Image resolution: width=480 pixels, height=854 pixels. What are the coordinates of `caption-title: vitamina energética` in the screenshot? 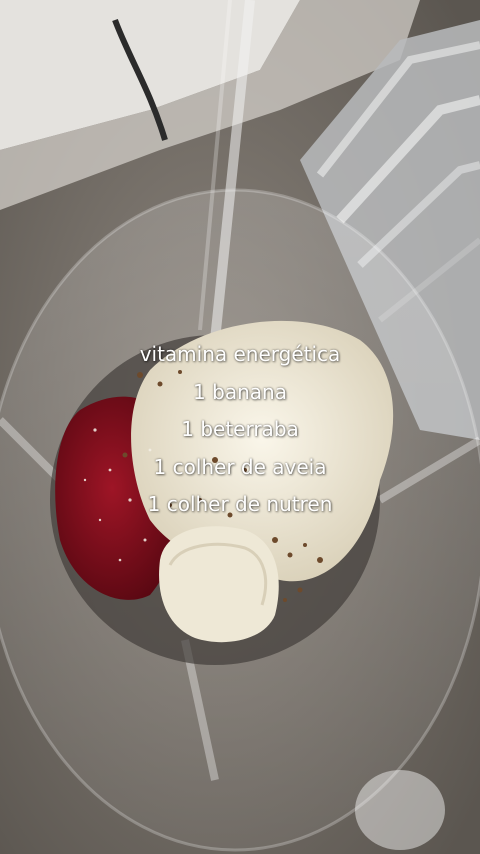 It's located at (240, 354).